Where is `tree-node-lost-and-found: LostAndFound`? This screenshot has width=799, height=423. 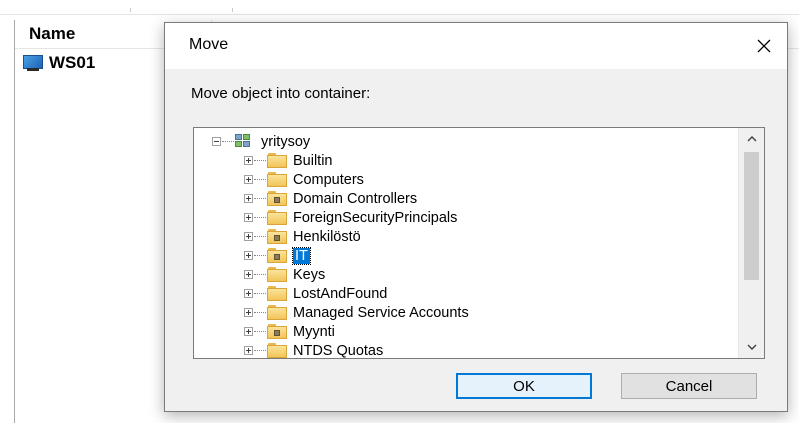
tree-node-lost-and-found: LostAndFound is located at coordinates (315, 293).